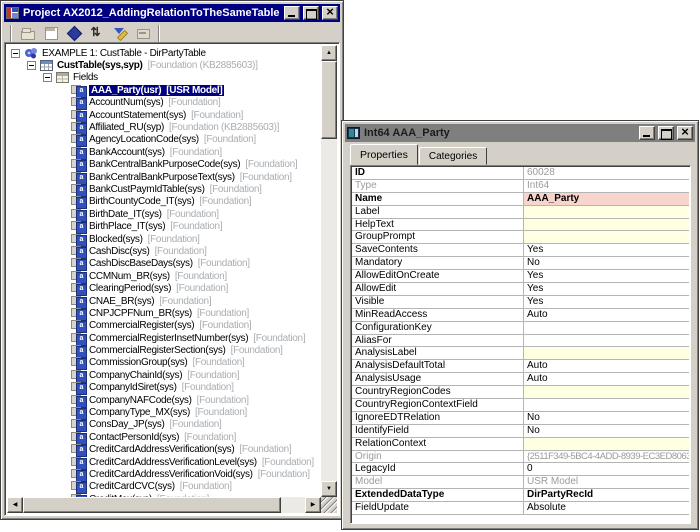 This screenshot has width=700, height=532. Describe the element at coordinates (606, 508) in the screenshot. I see `property-value: Absolute` at that location.